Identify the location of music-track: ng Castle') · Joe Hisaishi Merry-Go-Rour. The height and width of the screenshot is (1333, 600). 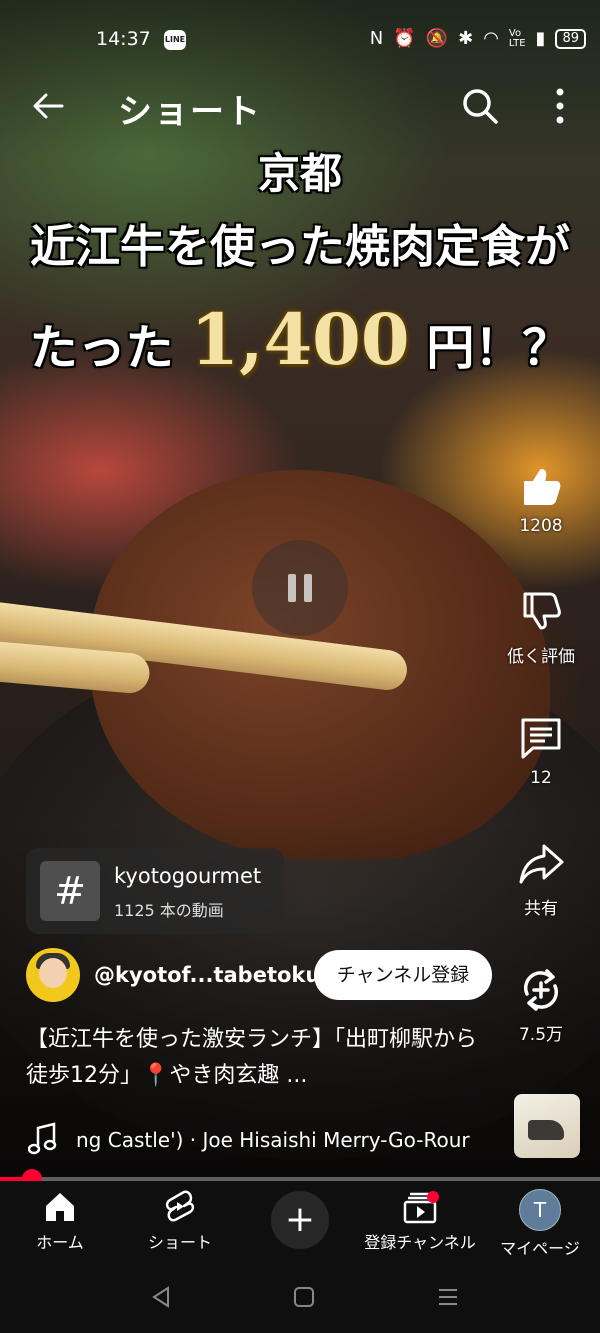
(273, 1140).